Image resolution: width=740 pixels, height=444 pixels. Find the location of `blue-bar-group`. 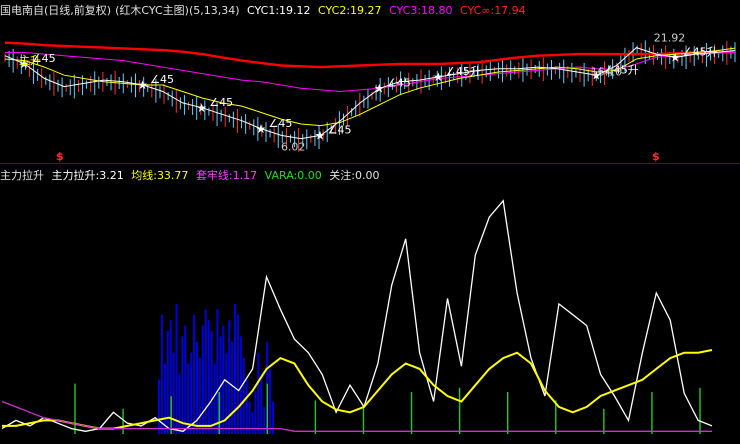

blue-bar-group is located at coordinates (216, 368).